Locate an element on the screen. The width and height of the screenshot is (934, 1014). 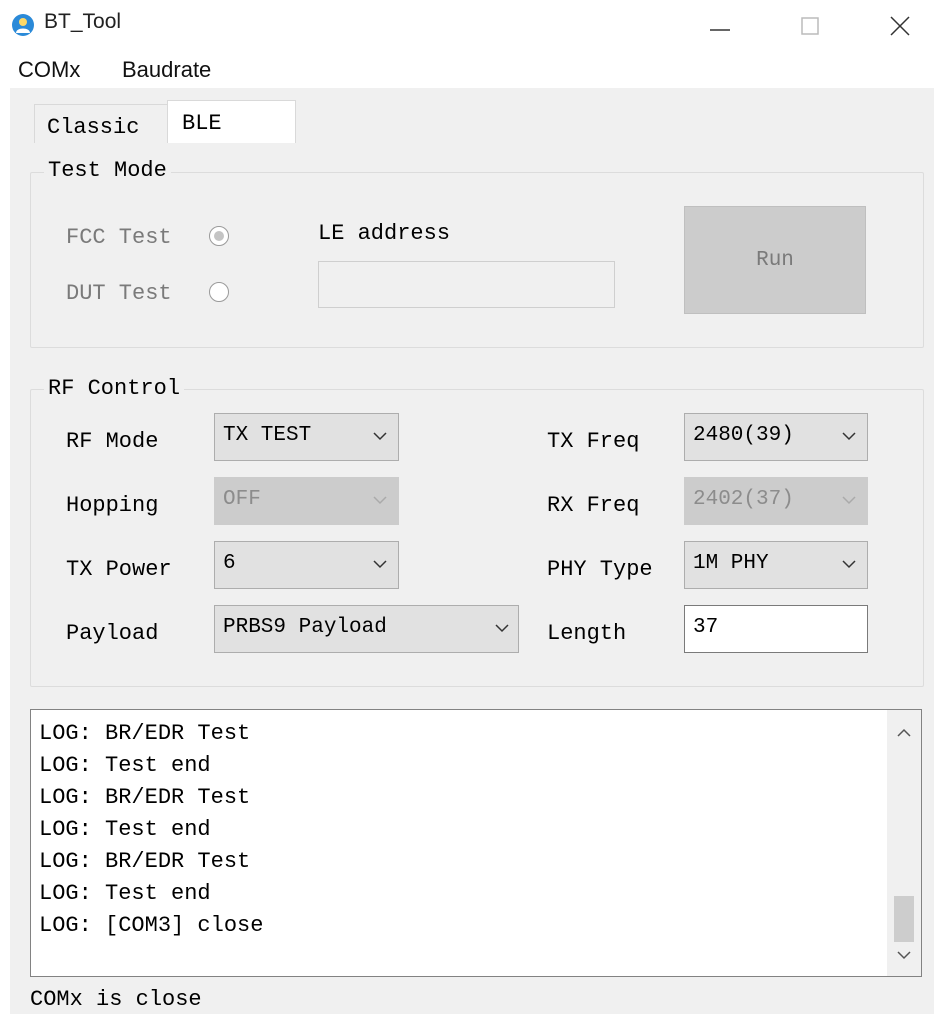
dut-test-label: DUT Test is located at coordinates (119, 293).